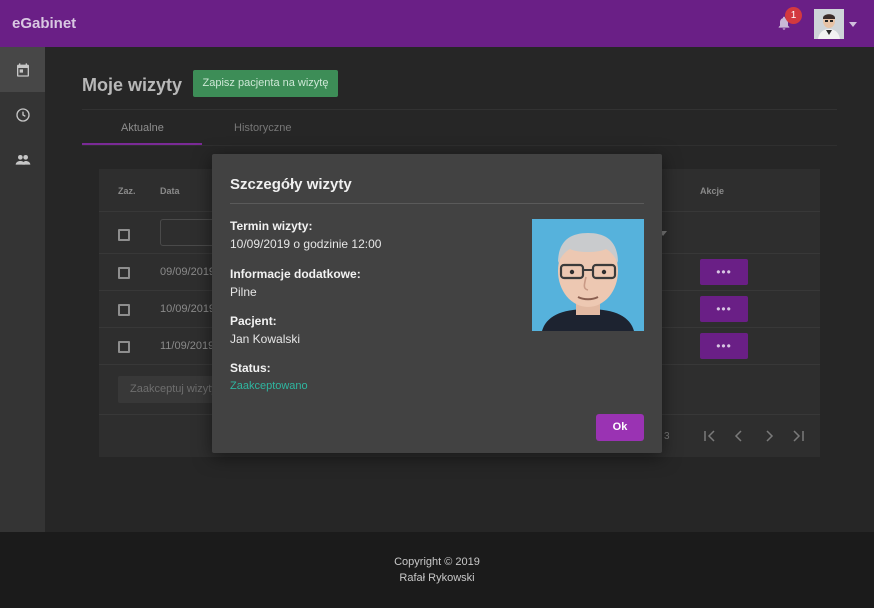 Image resolution: width=874 pixels, height=608 pixels. Describe the element at coordinates (437, 562) in the screenshot. I see `footer-copyright: Copyright © 2019` at that location.